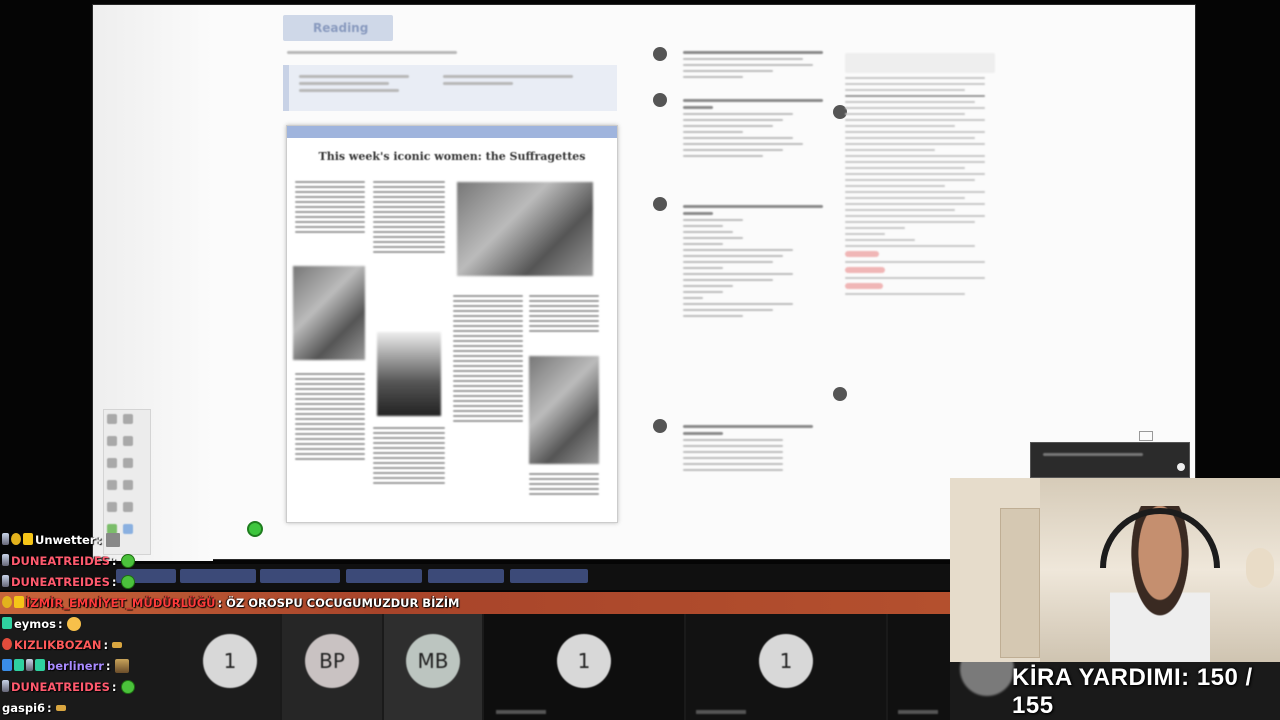 This screenshot has height=720, width=1280. I want to click on dartboard, so click(1260, 568).